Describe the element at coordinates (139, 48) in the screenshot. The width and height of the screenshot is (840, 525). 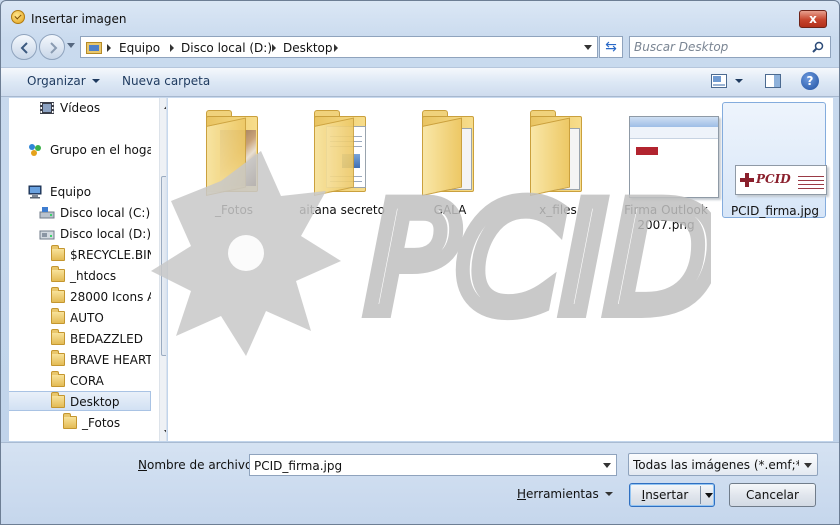
I see `breadcrumb-equipo: Equipo` at that location.